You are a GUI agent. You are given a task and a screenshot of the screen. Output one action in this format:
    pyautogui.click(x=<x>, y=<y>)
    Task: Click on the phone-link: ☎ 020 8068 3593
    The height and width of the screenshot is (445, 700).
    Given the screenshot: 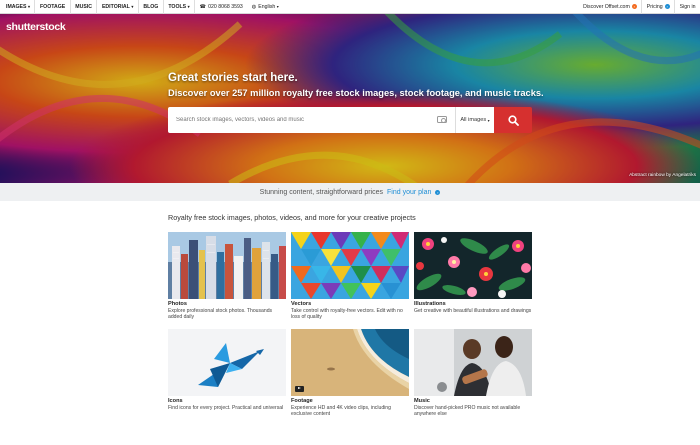 What is the action you would take?
    pyautogui.click(x=221, y=7)
    